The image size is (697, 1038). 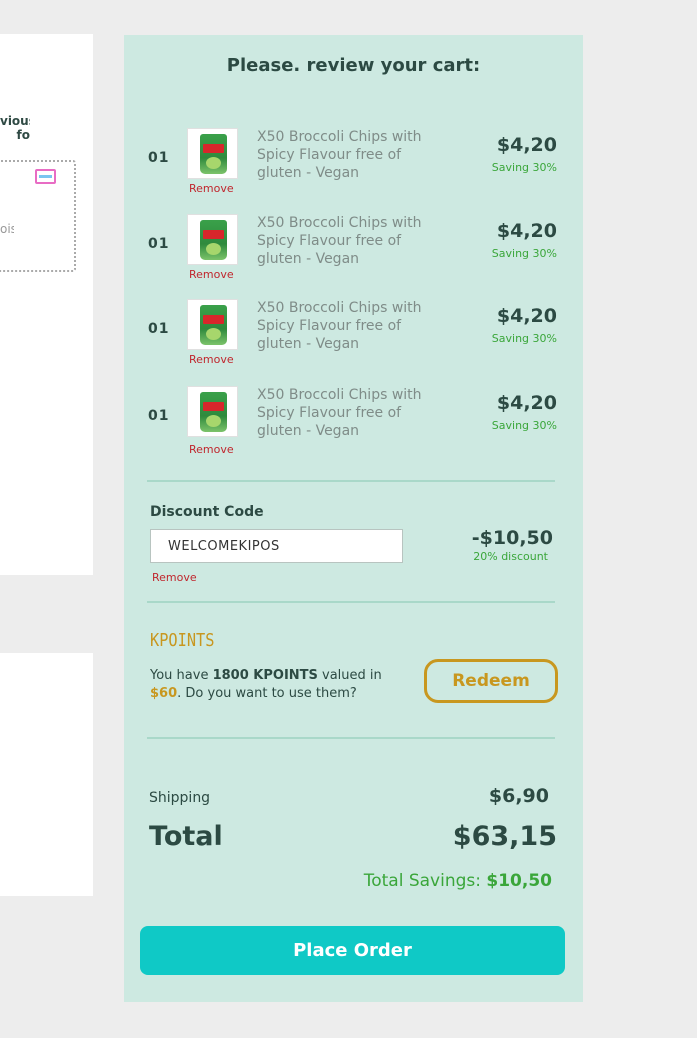 I want to click on left-form-panel: vious fo ois, so click(x=46, y=304).